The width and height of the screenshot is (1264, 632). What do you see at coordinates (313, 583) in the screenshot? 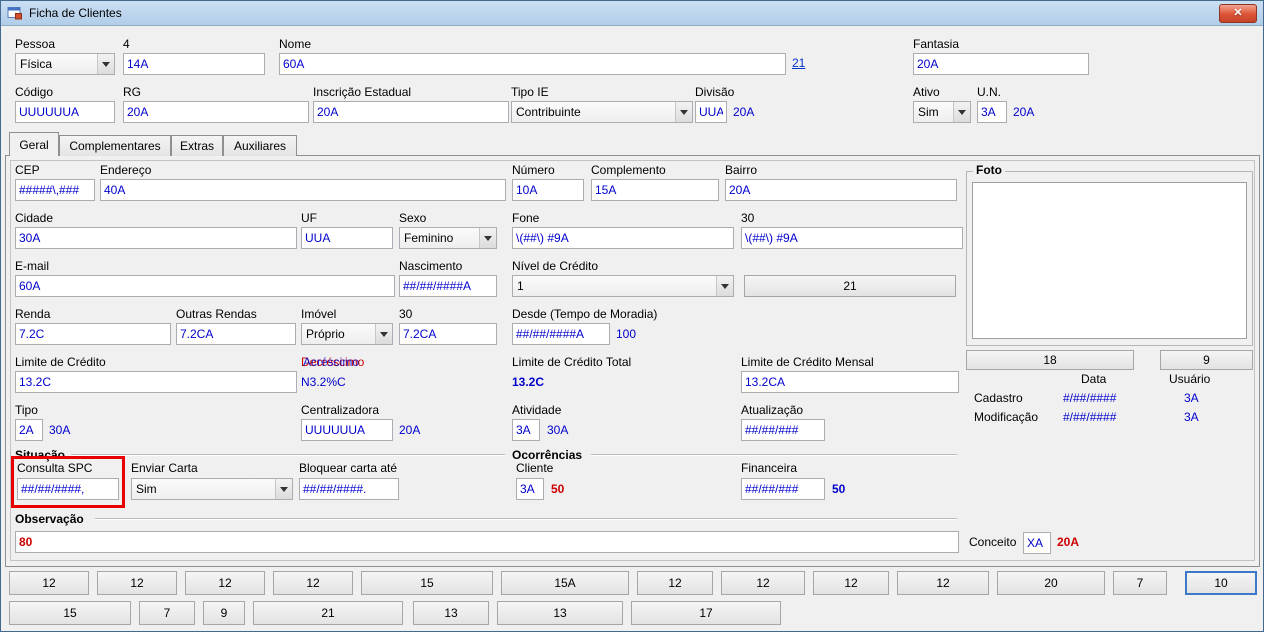
I see `bottom-button-r1-4: 12` at bounding box center [313, 583].